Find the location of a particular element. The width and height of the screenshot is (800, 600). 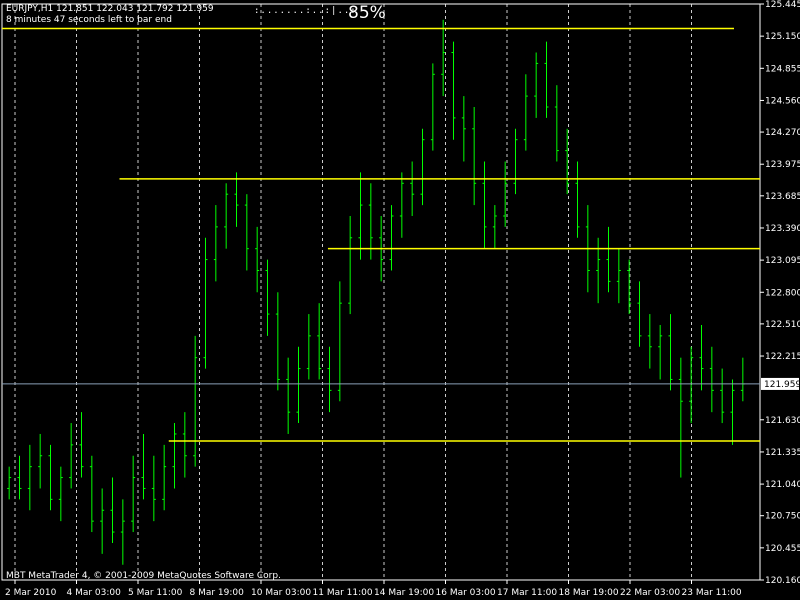

y-tick-label: 121.040 is located at coordinates (782, 485).